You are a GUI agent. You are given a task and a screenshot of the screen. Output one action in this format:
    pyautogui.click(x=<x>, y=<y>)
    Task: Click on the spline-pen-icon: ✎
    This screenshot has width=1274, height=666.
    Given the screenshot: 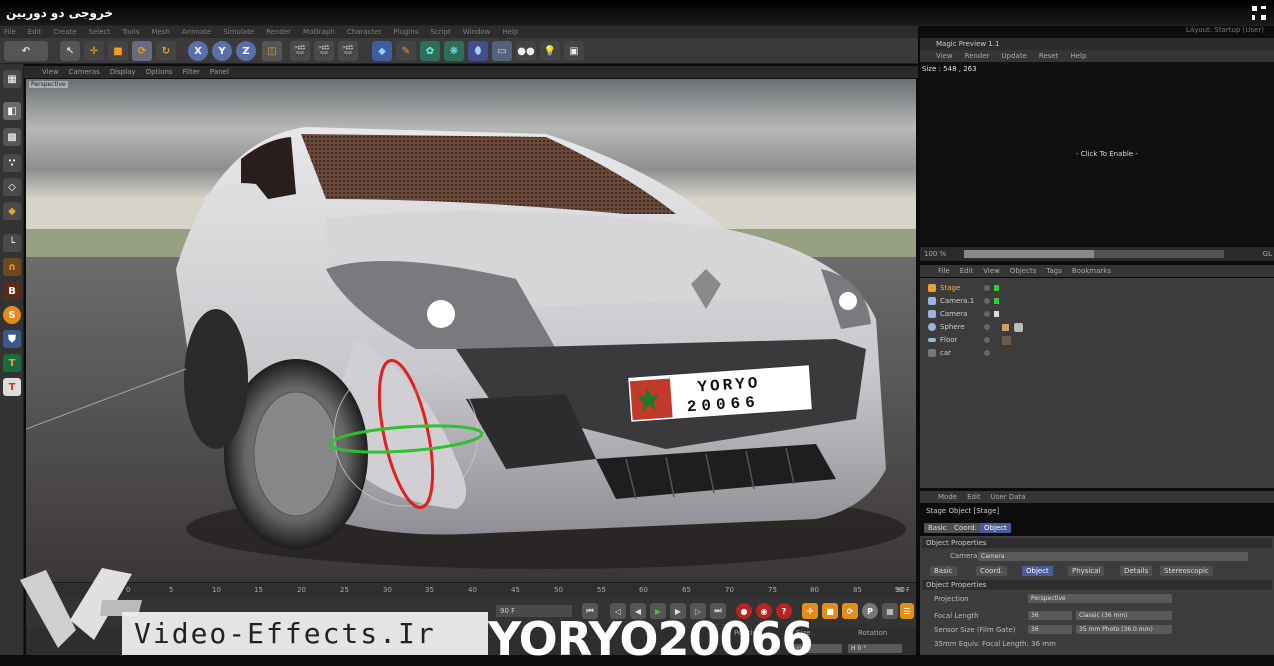 What is the action you would take?
    pyautogui.click(x=406, y=51)
    